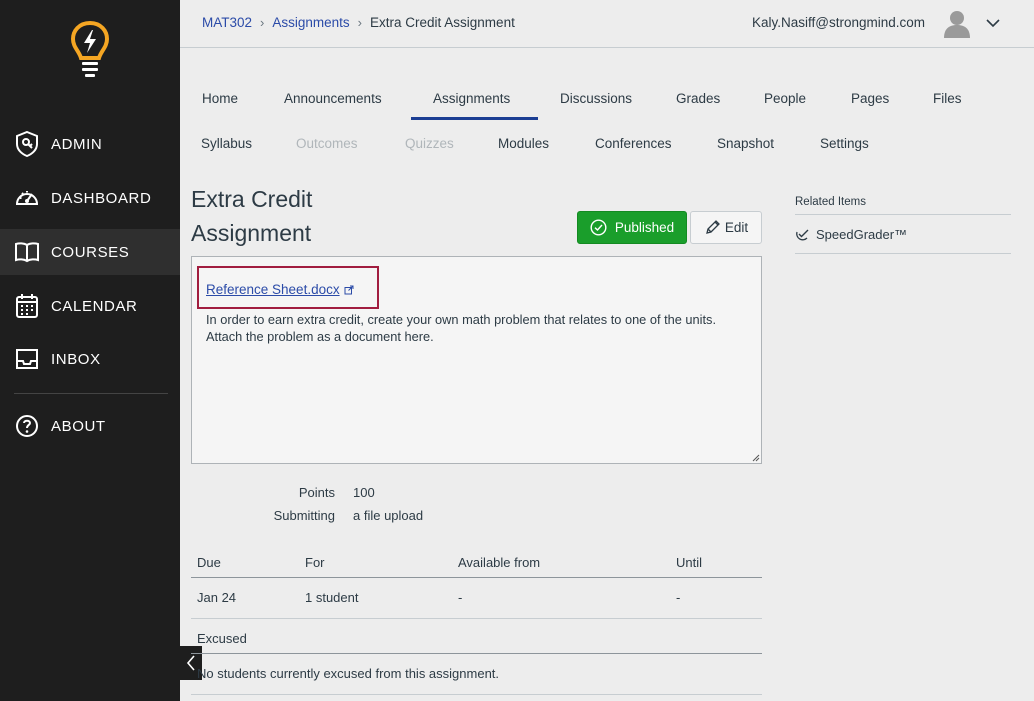  What do you see at coordinates (315, 562) in the screenshot?
I see `for-header: For` at bounding box center [315, 562].